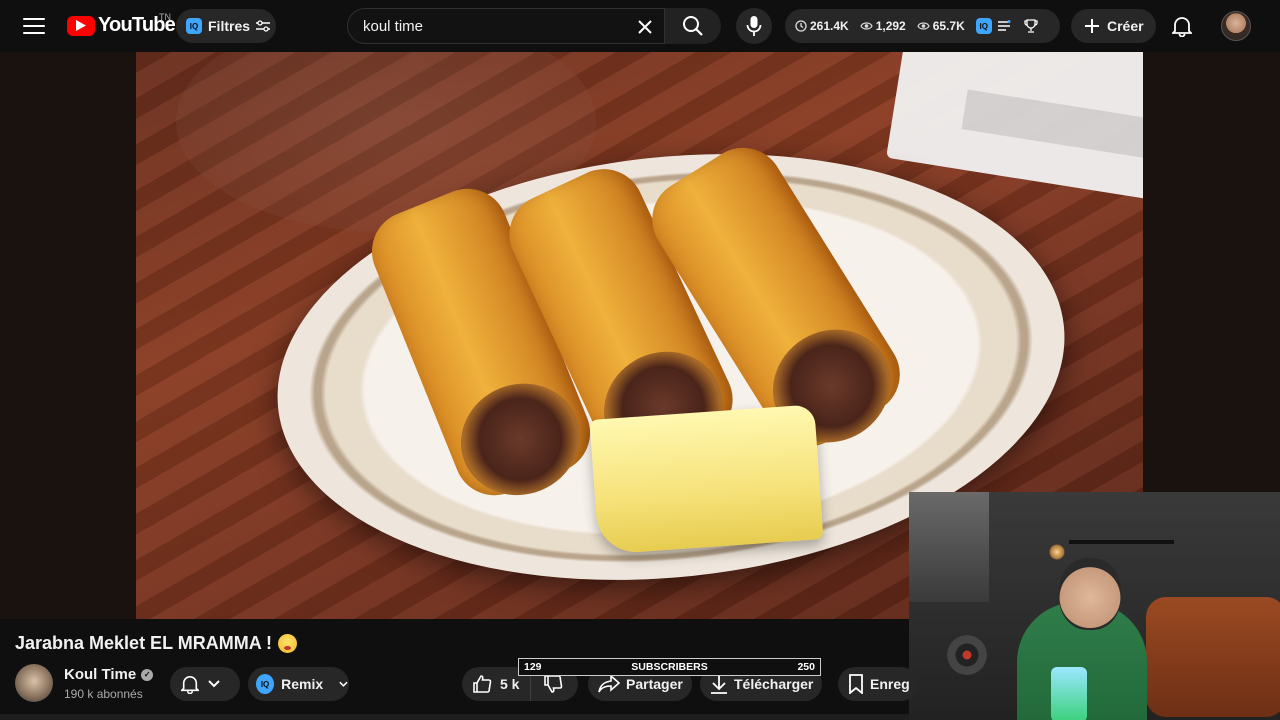  I want to click on list-icon, so click(1004, 26).